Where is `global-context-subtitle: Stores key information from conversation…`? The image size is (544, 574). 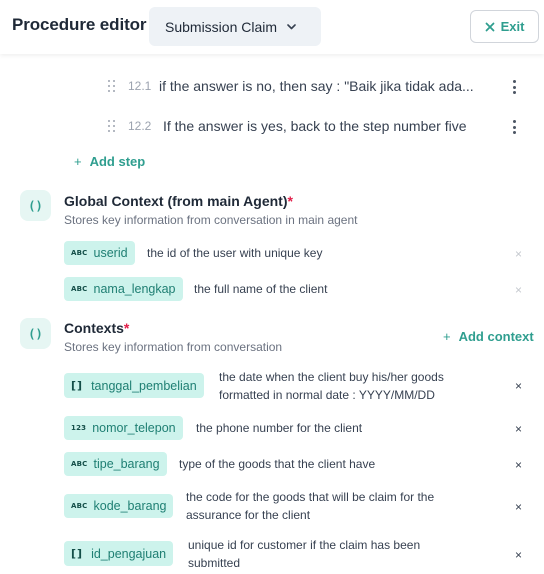
global-context-subtitle: Stores key information from conversation… is located at coordinates (211, 220).